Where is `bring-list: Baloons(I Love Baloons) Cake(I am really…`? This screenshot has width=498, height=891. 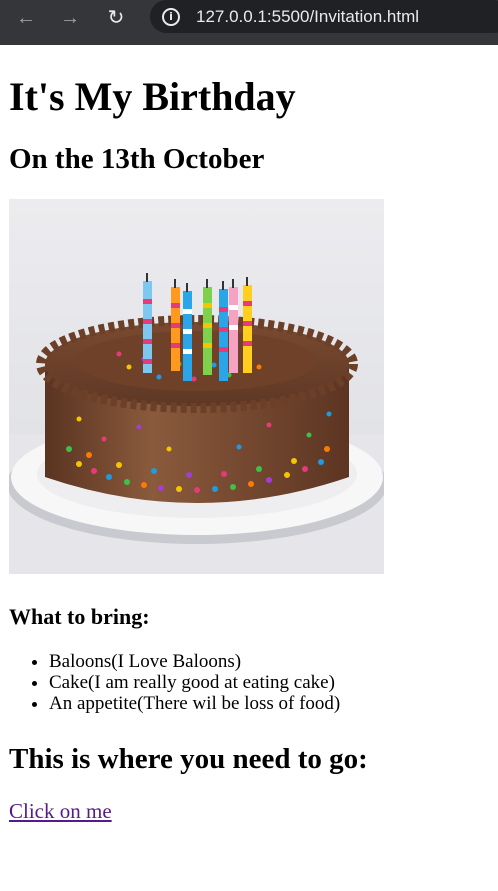
bring-list: Baloons(I Love Baloons) Cake(I am really… is located at coordinates (249, 682).